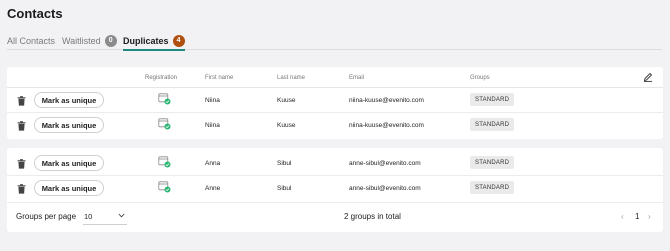 Image resolution: width=670 pixels, height=251 pixels. Describe the element at coordinates (213, 163) in the screenshot. I see `first-name-cell: Anna` at that location.